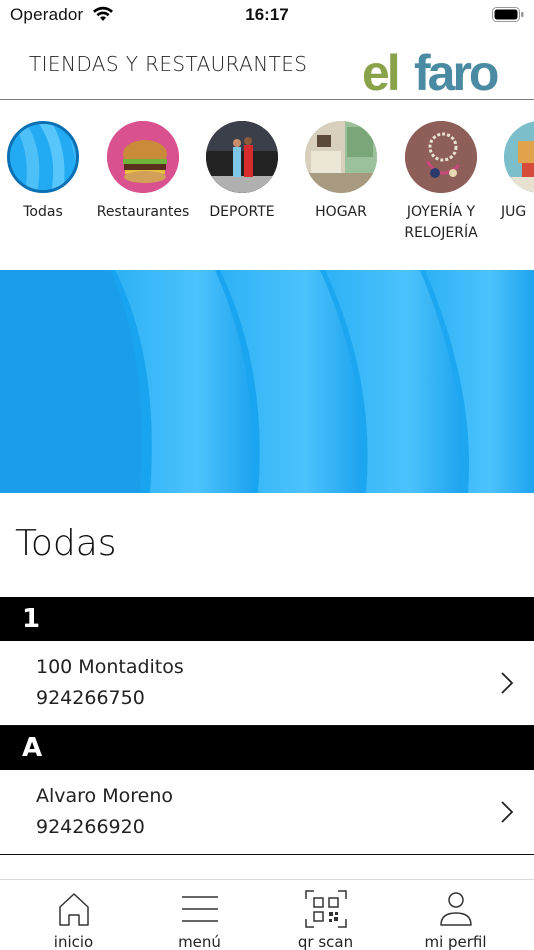 This screenshot has width=534, height=950. I want to click on tab-label: menú, so click(199, 941).